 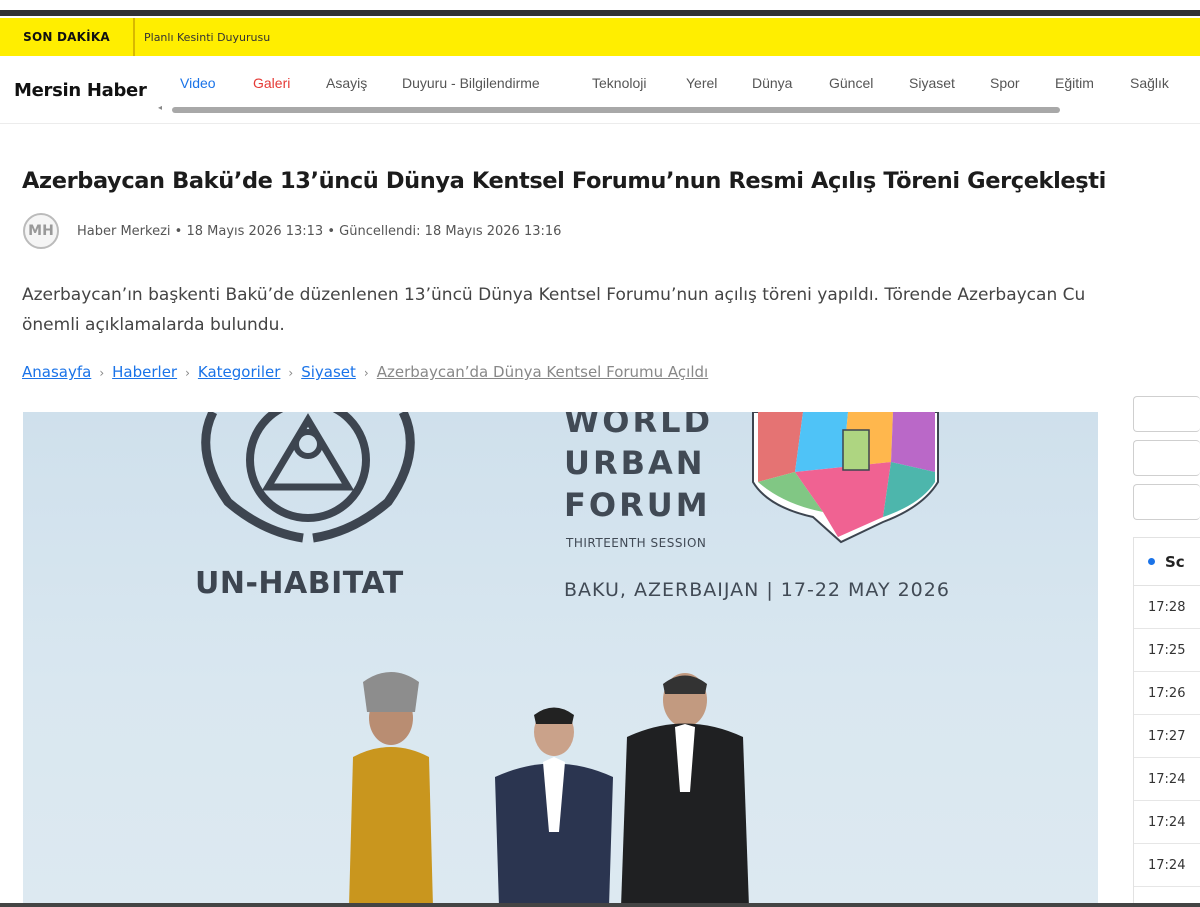 What do you see at coordinates (308, 477) in the screenshot?
I see `un-habitat-emblem-icon` at bounding box center [308, 477].